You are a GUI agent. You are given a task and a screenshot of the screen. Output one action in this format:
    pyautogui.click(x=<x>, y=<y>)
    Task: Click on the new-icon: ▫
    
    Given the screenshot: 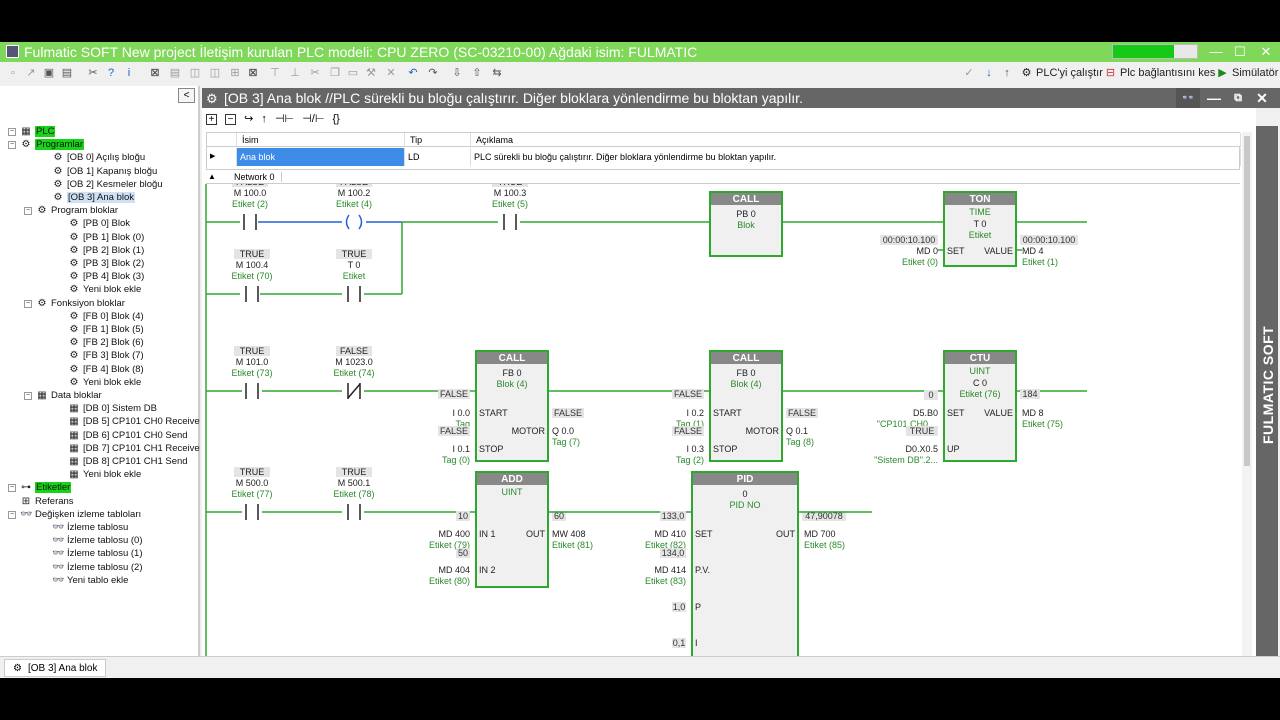 What is the action you would take?
    pyautogui.click(x=13, y=73)
    